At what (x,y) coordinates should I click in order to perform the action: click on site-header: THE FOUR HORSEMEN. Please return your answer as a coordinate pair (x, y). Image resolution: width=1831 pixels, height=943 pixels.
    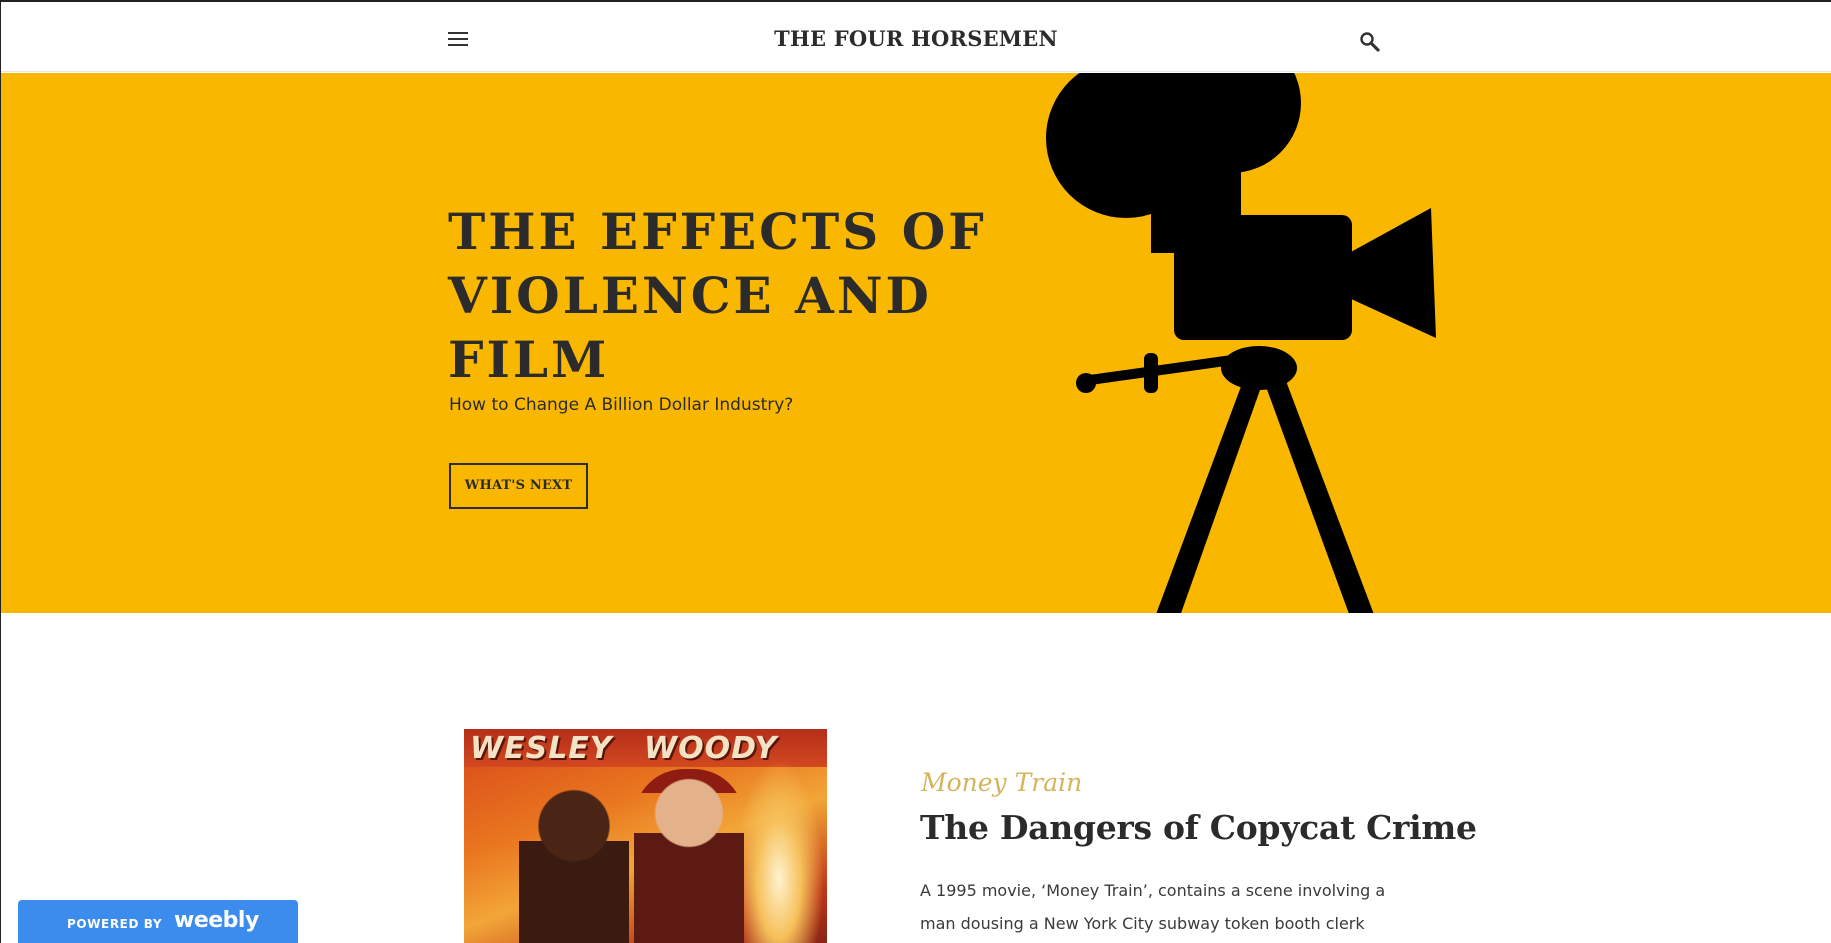
    Looking at the image, I should click on (916, 37).